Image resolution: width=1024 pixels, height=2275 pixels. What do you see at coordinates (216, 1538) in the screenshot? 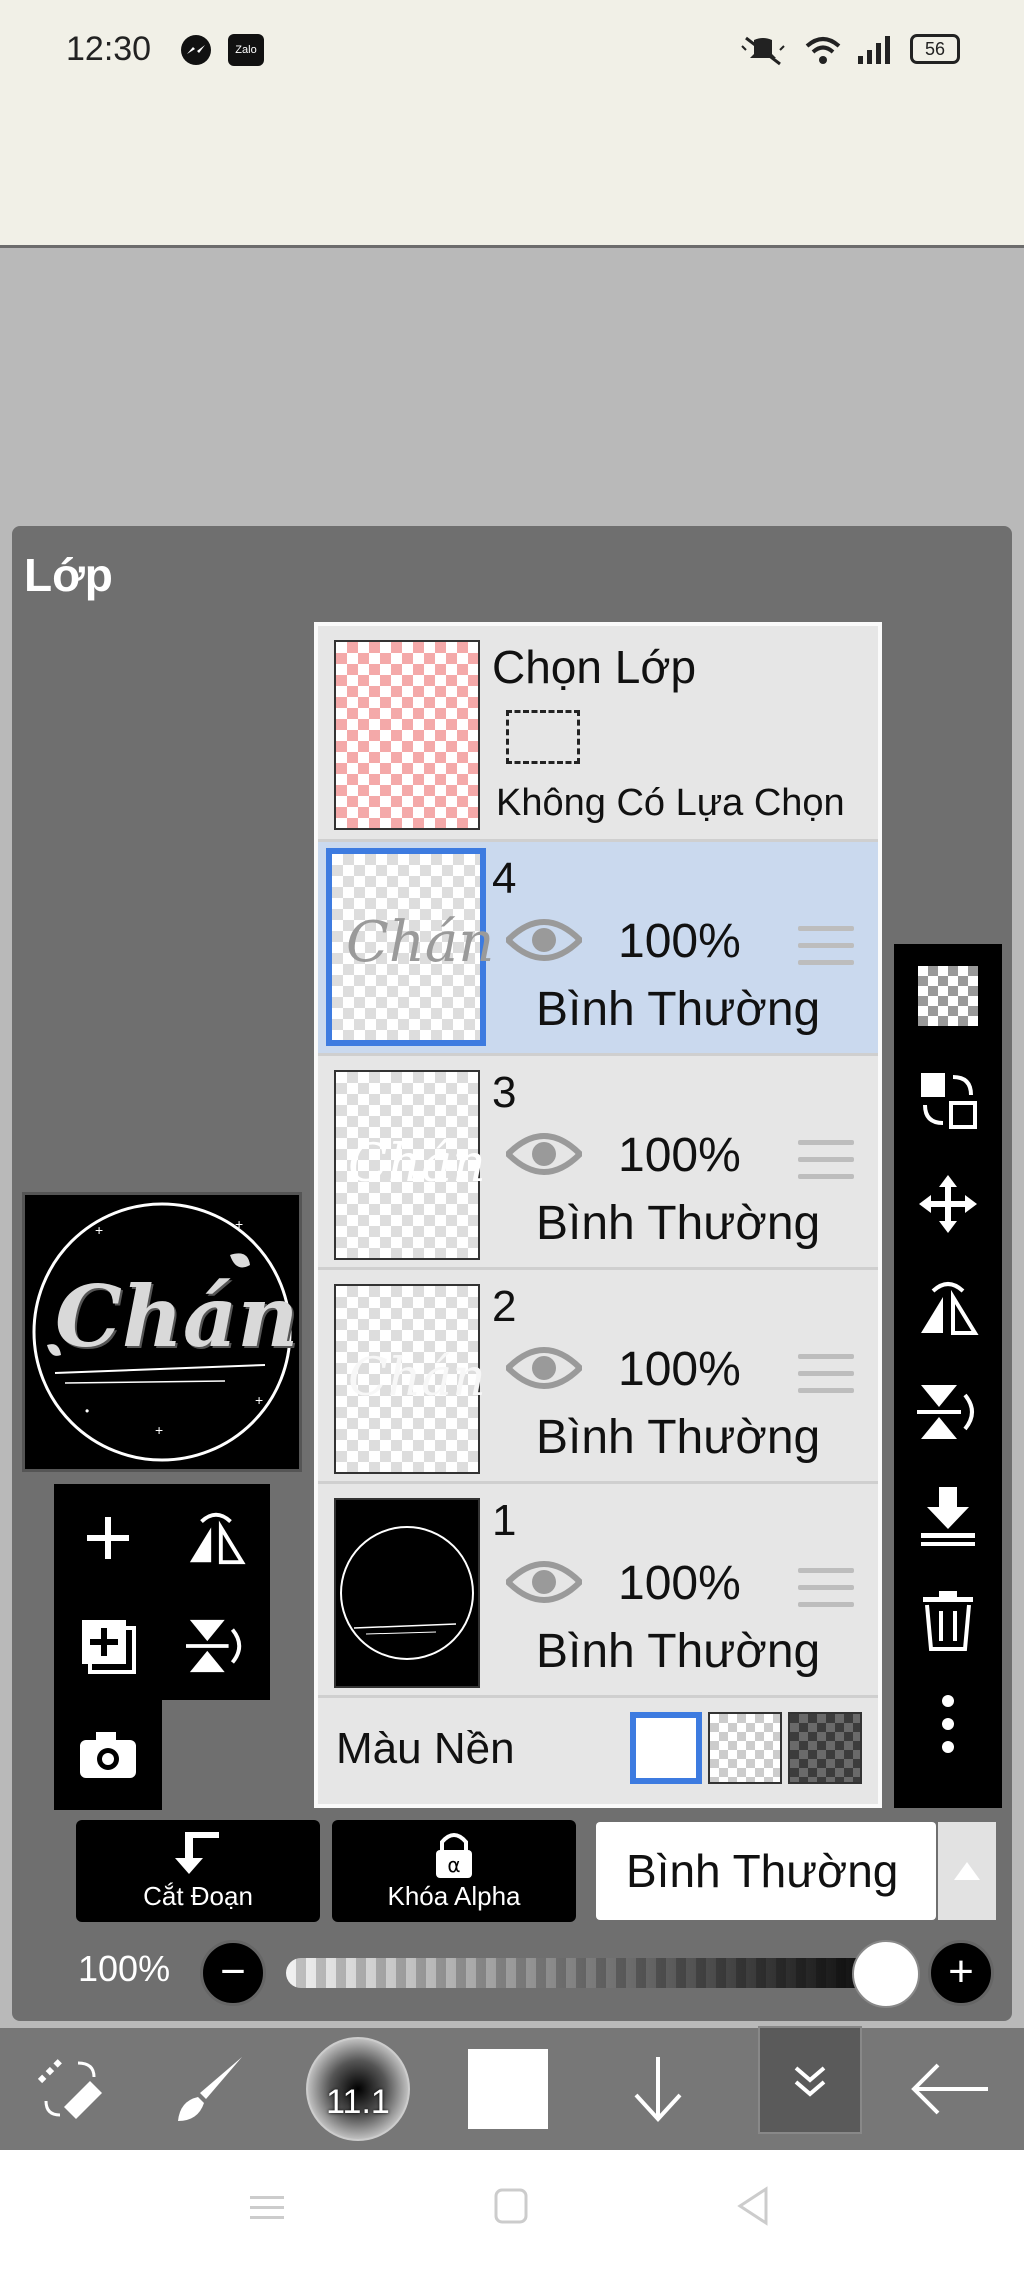
I see `flip-layer-h-icon` at bounding box center [216, 1538].